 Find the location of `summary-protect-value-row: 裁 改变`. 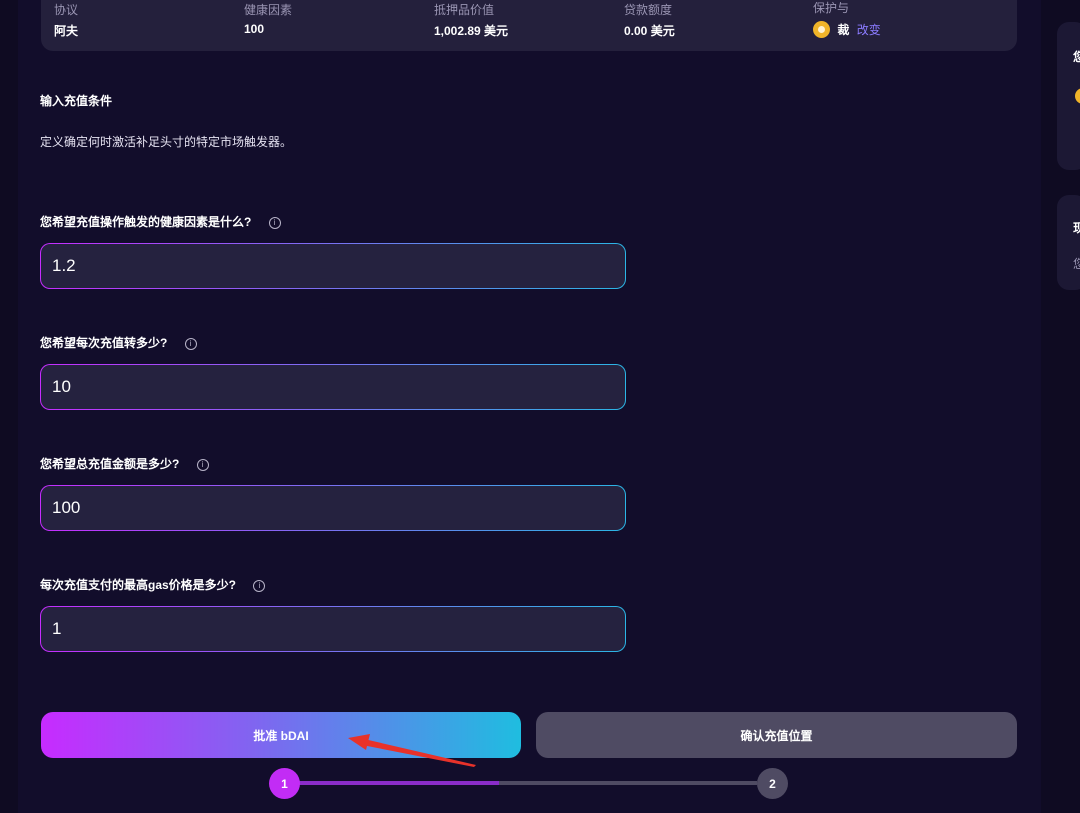

summary-protect-value-row: 裁 改变 is located at coordinates (847, 30).